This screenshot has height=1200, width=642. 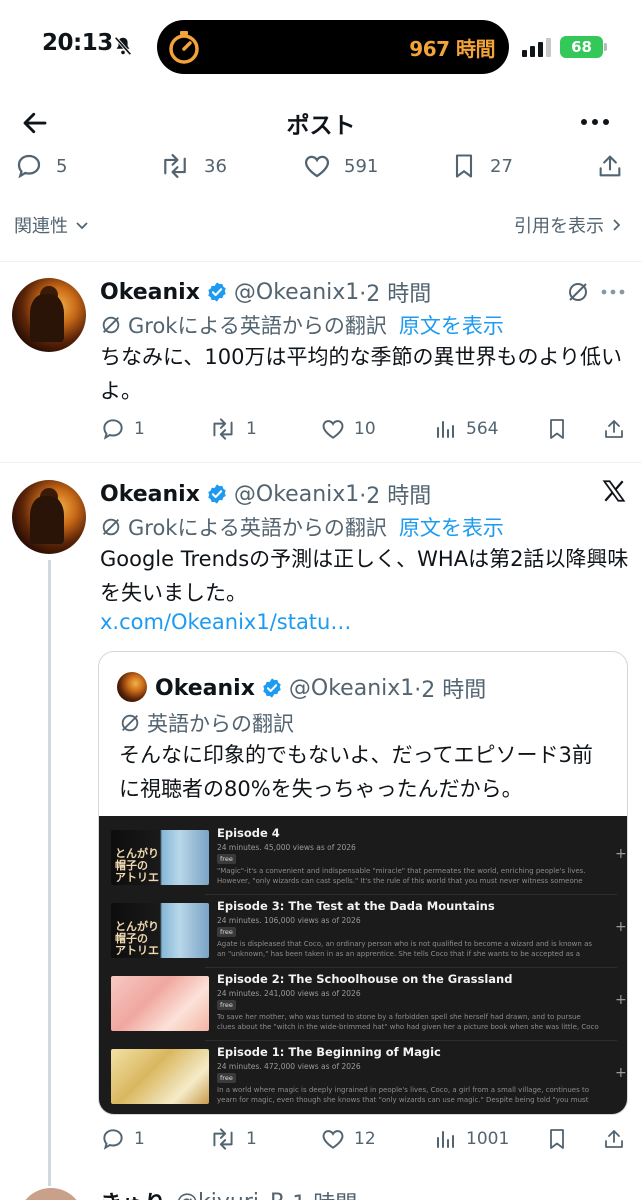 I want to click on main-share-button, so click(x=610, y=166).